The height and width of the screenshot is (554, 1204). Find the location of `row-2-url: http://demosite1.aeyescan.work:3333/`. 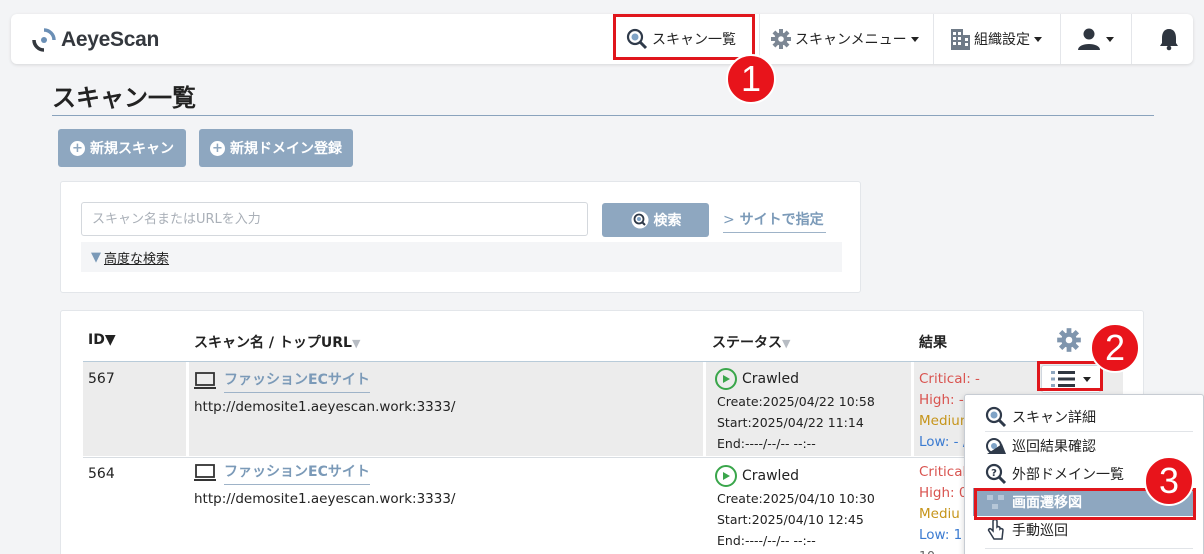

row-2-url: http://demosite1.aeyescan.work:3333/ is located at coordinates (325, 499).